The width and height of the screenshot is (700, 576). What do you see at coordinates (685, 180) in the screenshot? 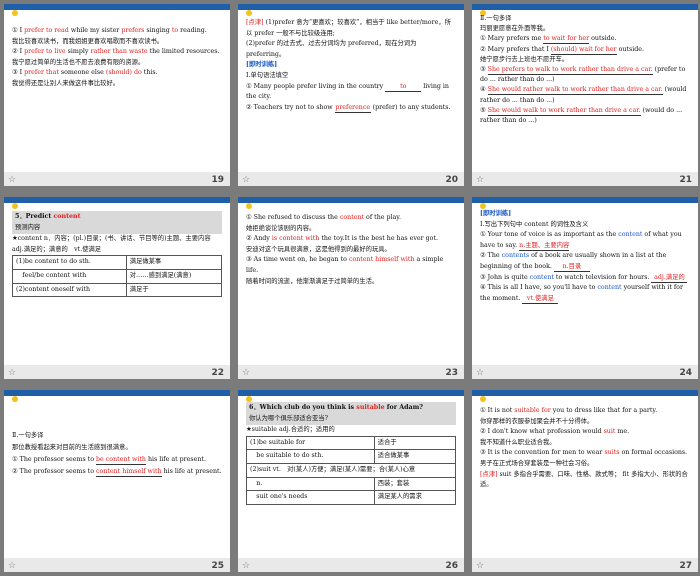
I see `slide-number: 21` at bounding box center [685, 180].